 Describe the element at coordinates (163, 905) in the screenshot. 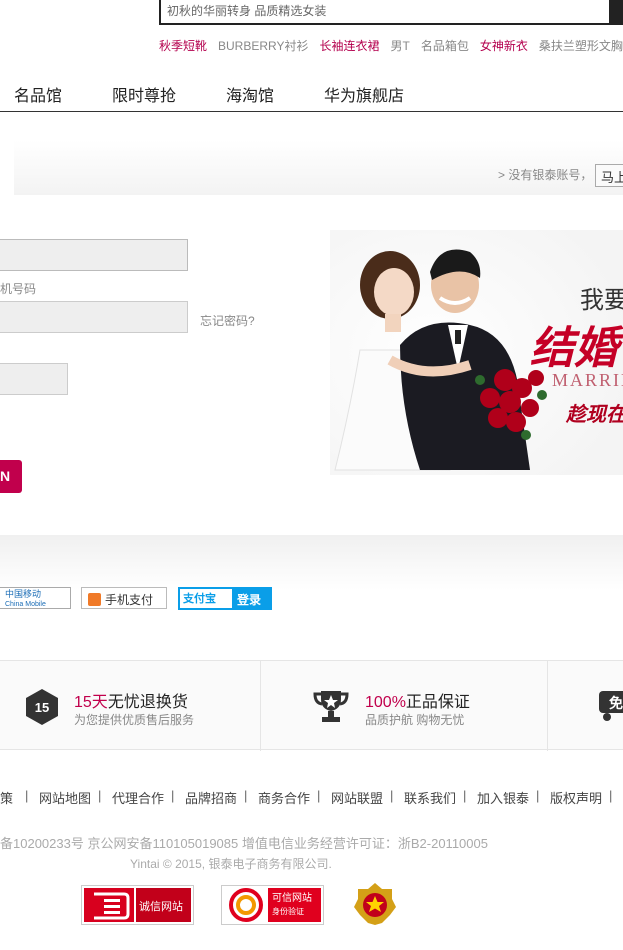

I see `integrity-label: 诚信网站` at that location.